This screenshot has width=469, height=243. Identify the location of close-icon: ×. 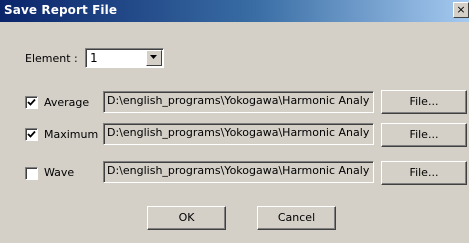
(461, 9).